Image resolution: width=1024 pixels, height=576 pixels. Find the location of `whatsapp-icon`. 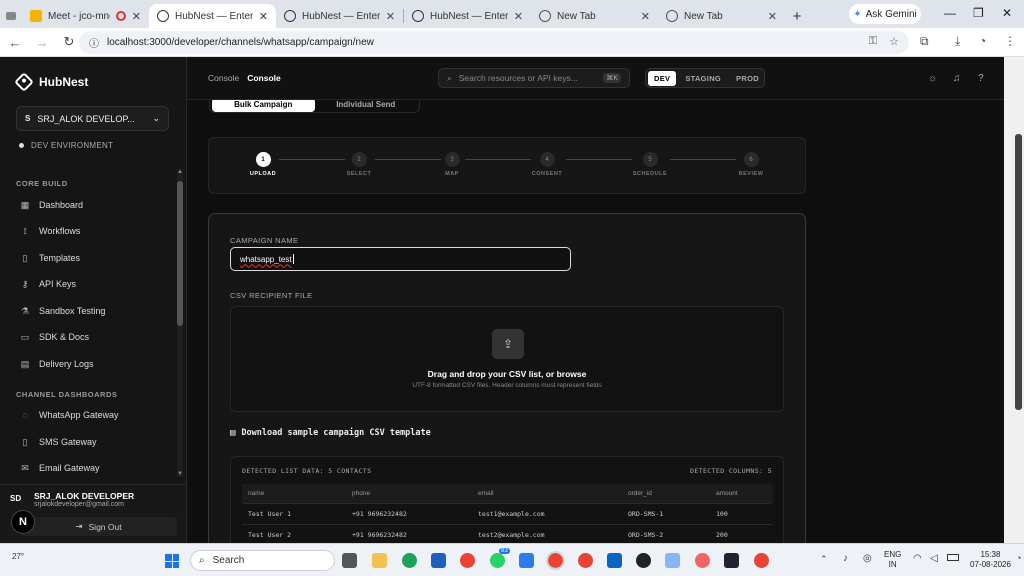

whatsapp-icon is located at coordinates (497, 560).